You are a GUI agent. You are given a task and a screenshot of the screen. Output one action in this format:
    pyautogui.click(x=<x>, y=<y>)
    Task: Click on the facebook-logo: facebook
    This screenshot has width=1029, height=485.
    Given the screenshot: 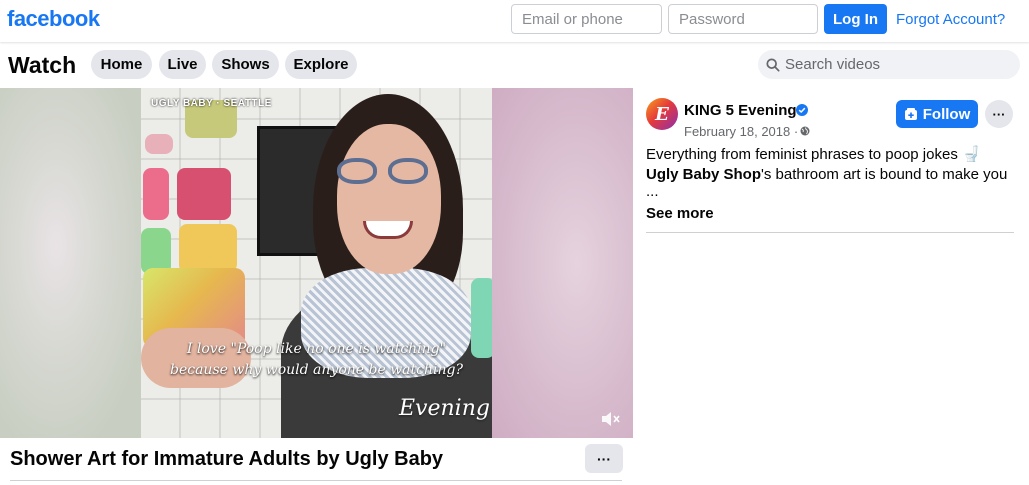 What is the action you would take?
    pyautogui.click(x=53, y=19)
    